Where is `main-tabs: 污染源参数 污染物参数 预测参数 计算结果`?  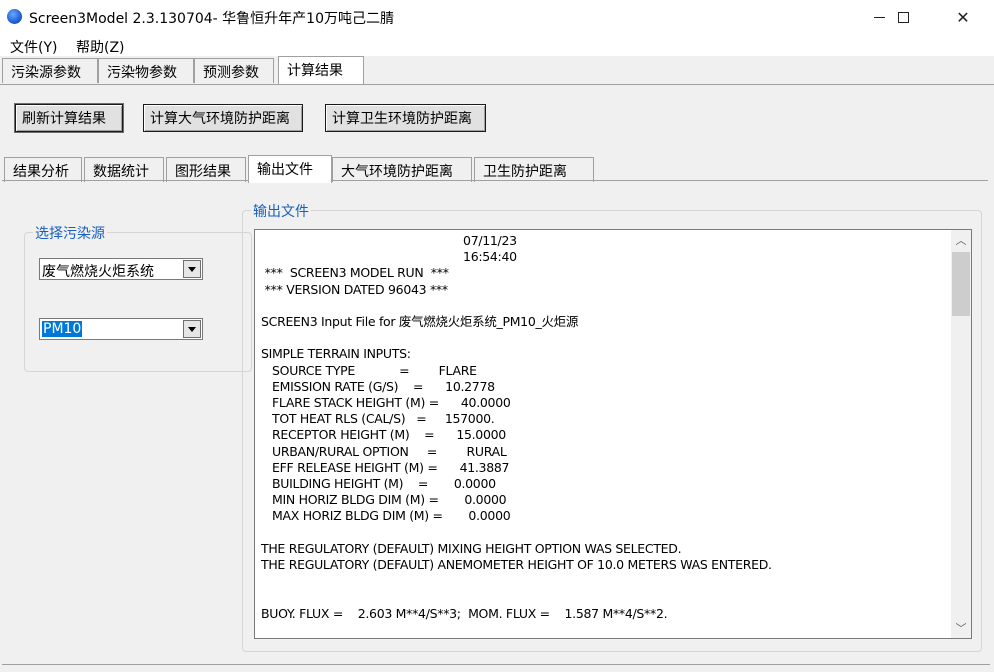 main-tabs: 污染源参数 污染物参数 预测参数 计算结果 is located at coordinates (497, 70).